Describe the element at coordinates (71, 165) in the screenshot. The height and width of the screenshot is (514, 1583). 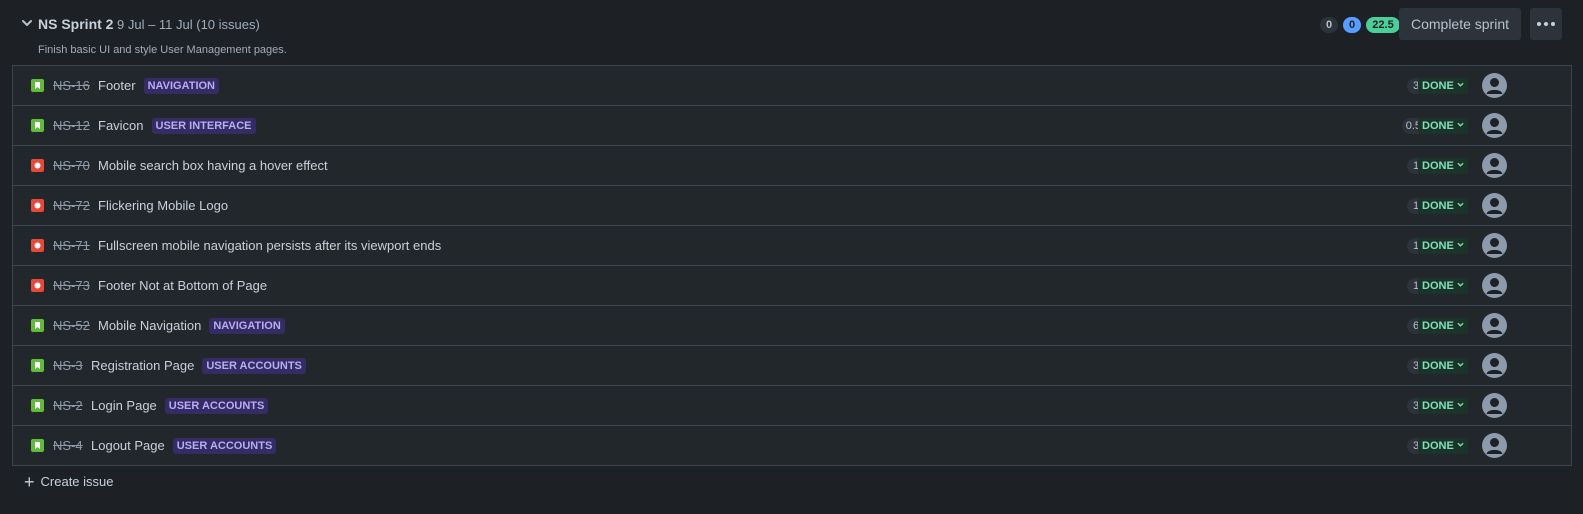
I see `issue-key: NS-70` at that location.